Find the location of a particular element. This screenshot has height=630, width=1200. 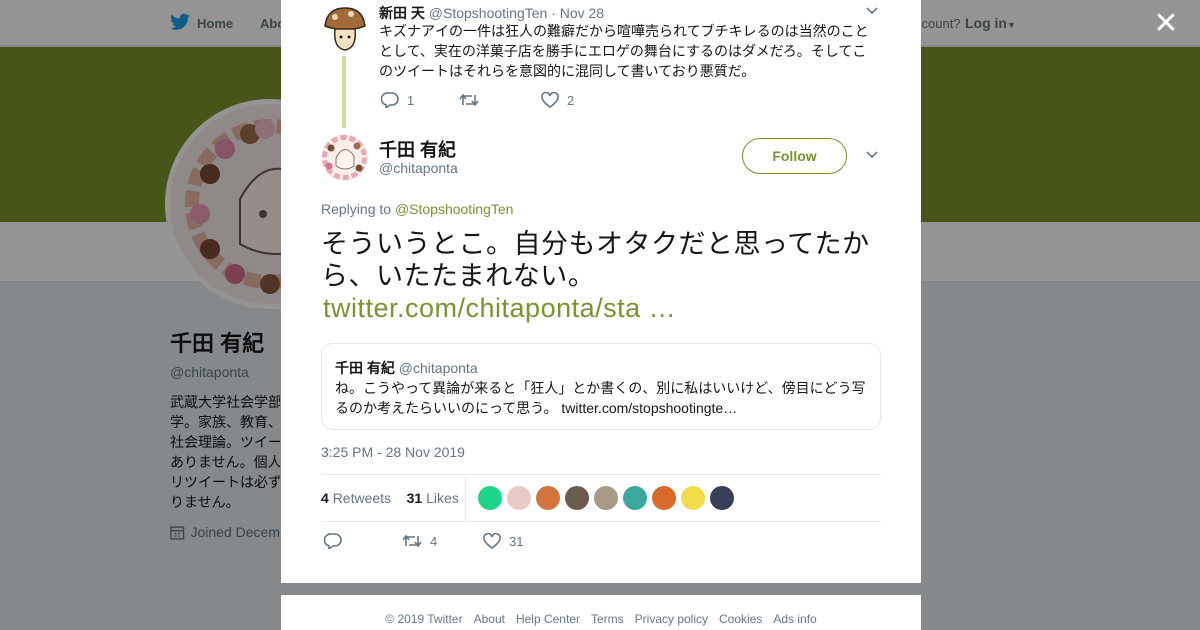

like-button: 31 is located at coordinates (503, 541).